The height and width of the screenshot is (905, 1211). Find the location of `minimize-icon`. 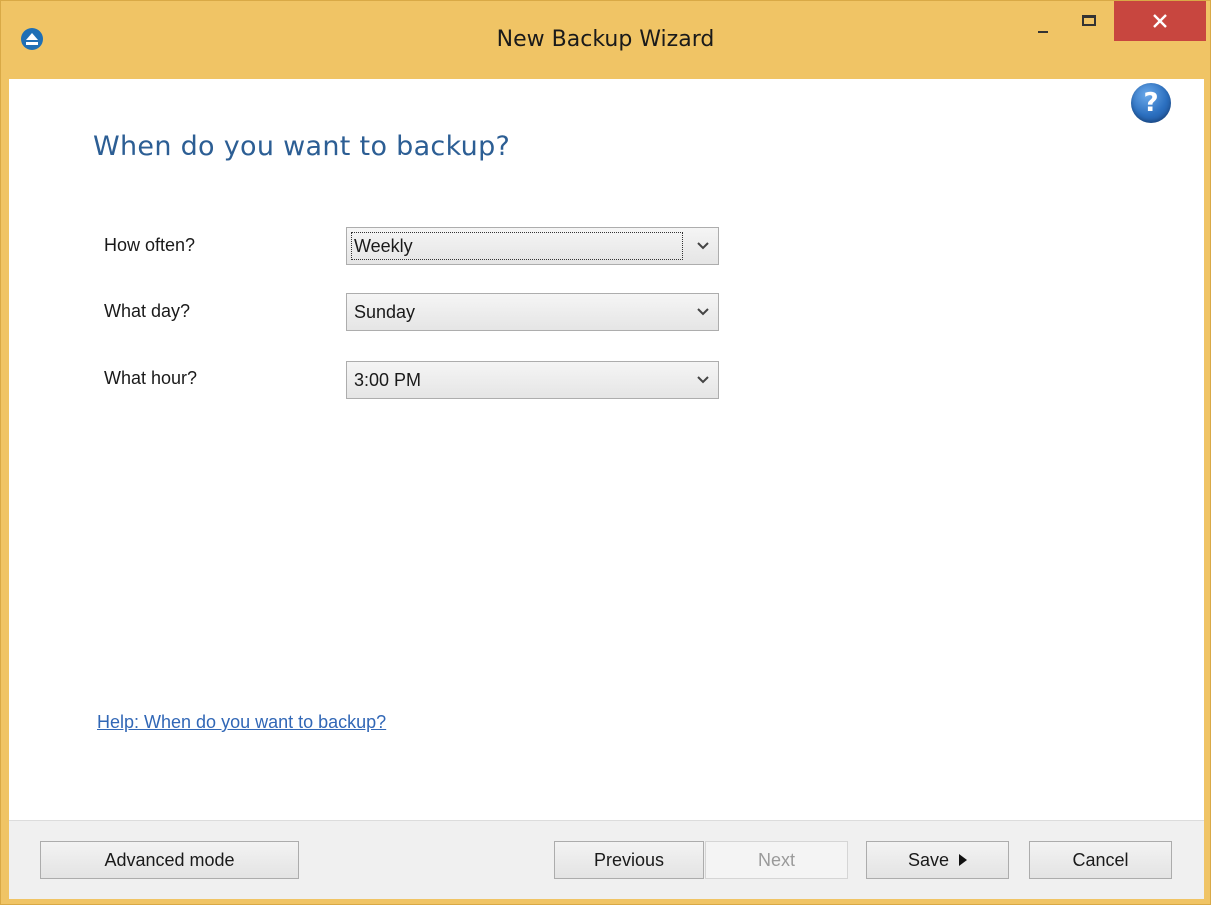

minimize-icon is located at coordinates (1043, 32).